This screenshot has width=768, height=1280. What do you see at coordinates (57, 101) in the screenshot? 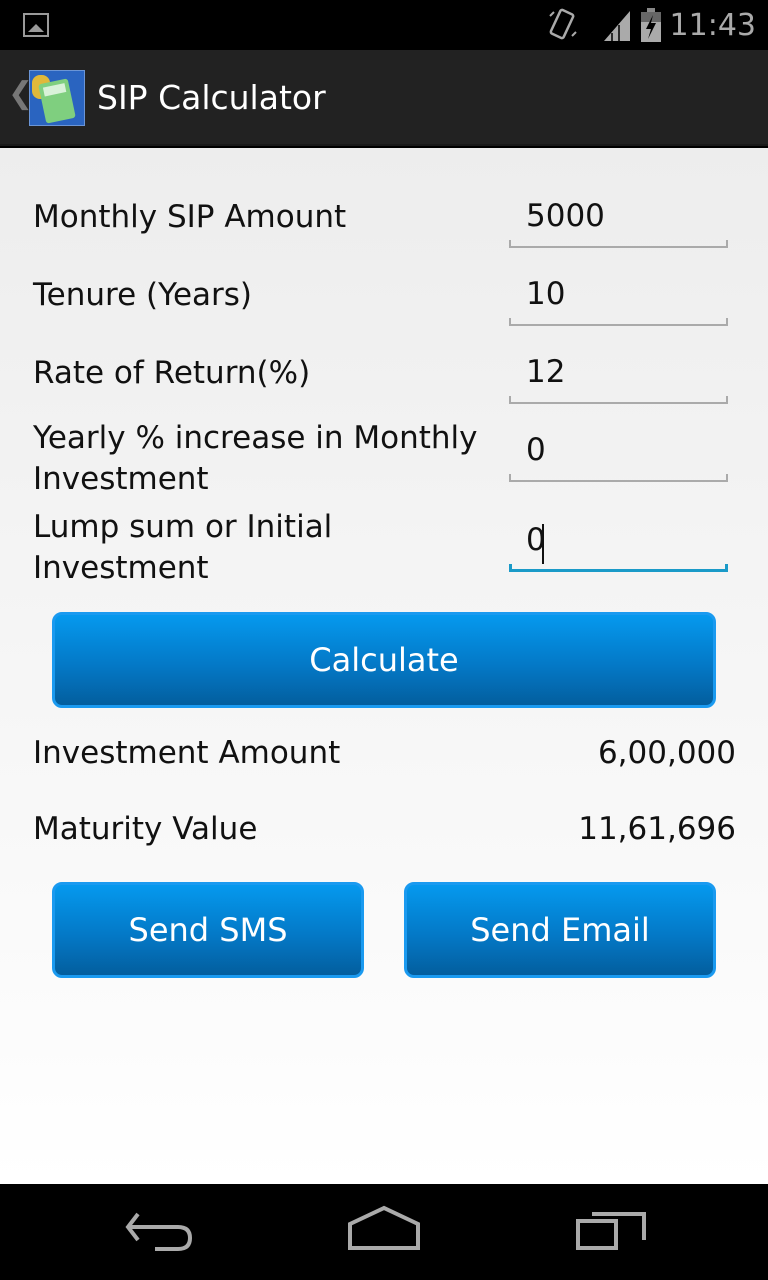
I see `calculator-icon` at bounding box center [57, 101].